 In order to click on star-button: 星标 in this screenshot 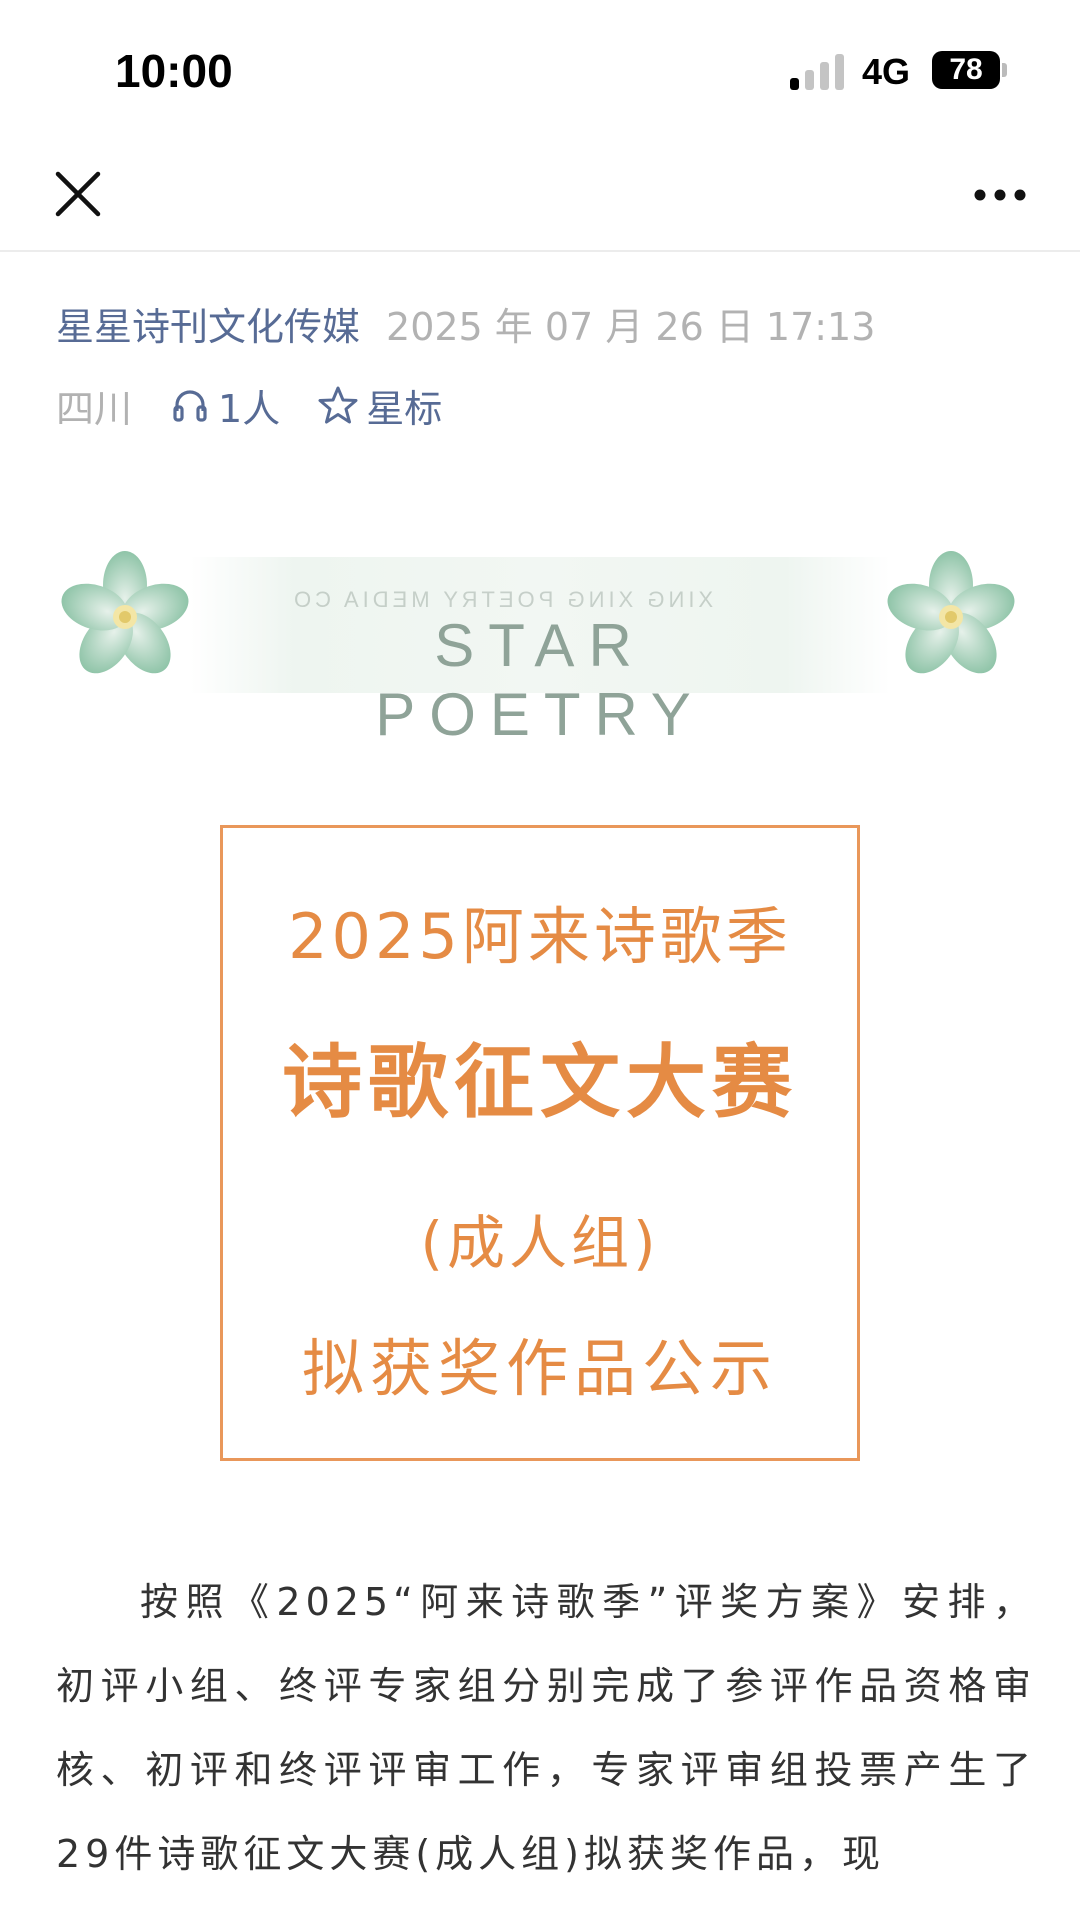, I will do `click(380, 405)`.